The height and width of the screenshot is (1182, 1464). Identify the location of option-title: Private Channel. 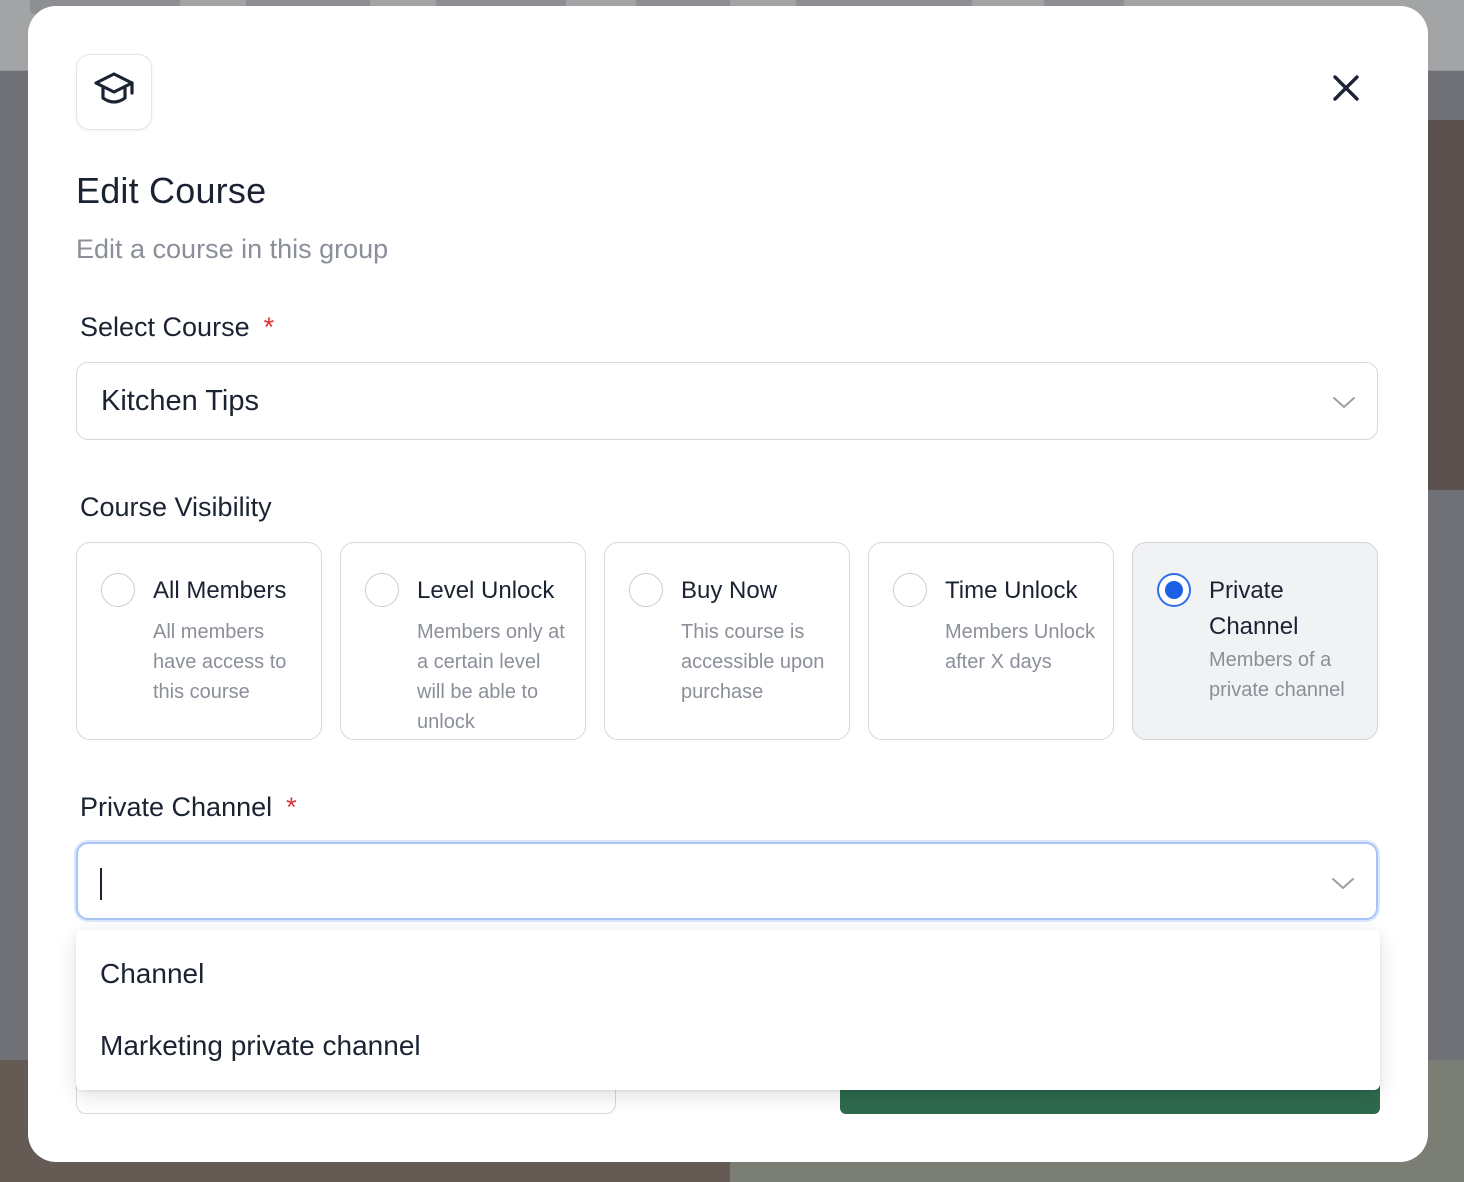
(1254, 608).